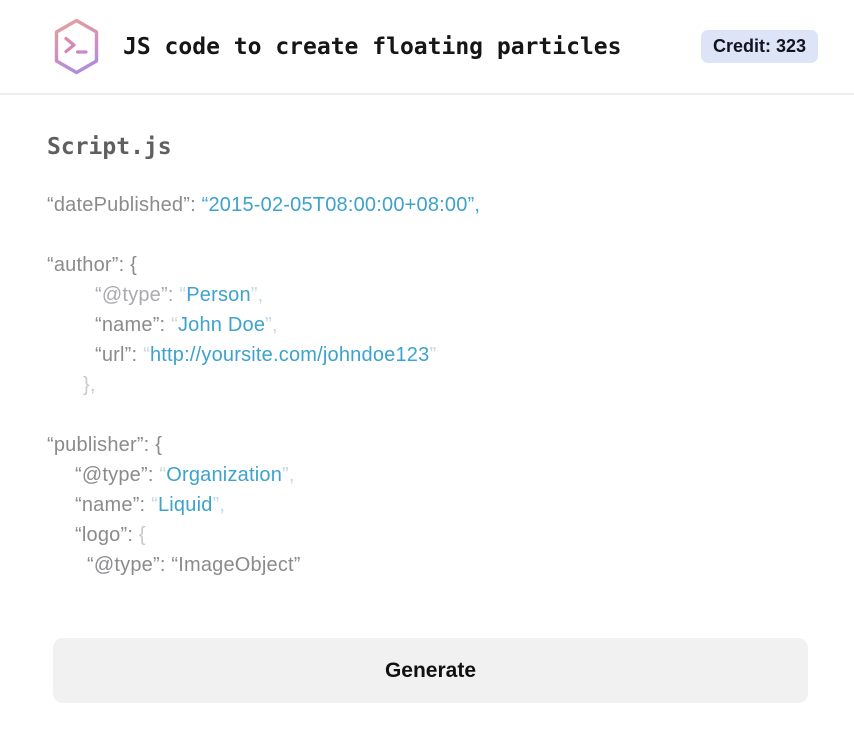 This screenshot has height=748, width=854. I want to click on code-segment-key: “logo”:, so click(107, 535).